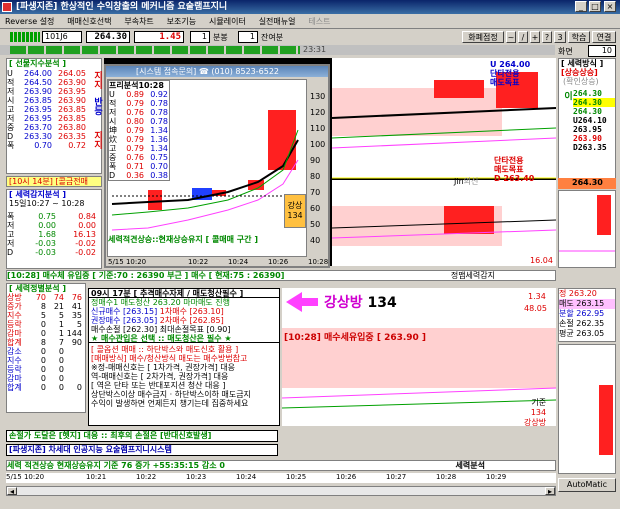  I want to click on wave-panel-header: [ 세력감지분석 ], so click(38, 194).